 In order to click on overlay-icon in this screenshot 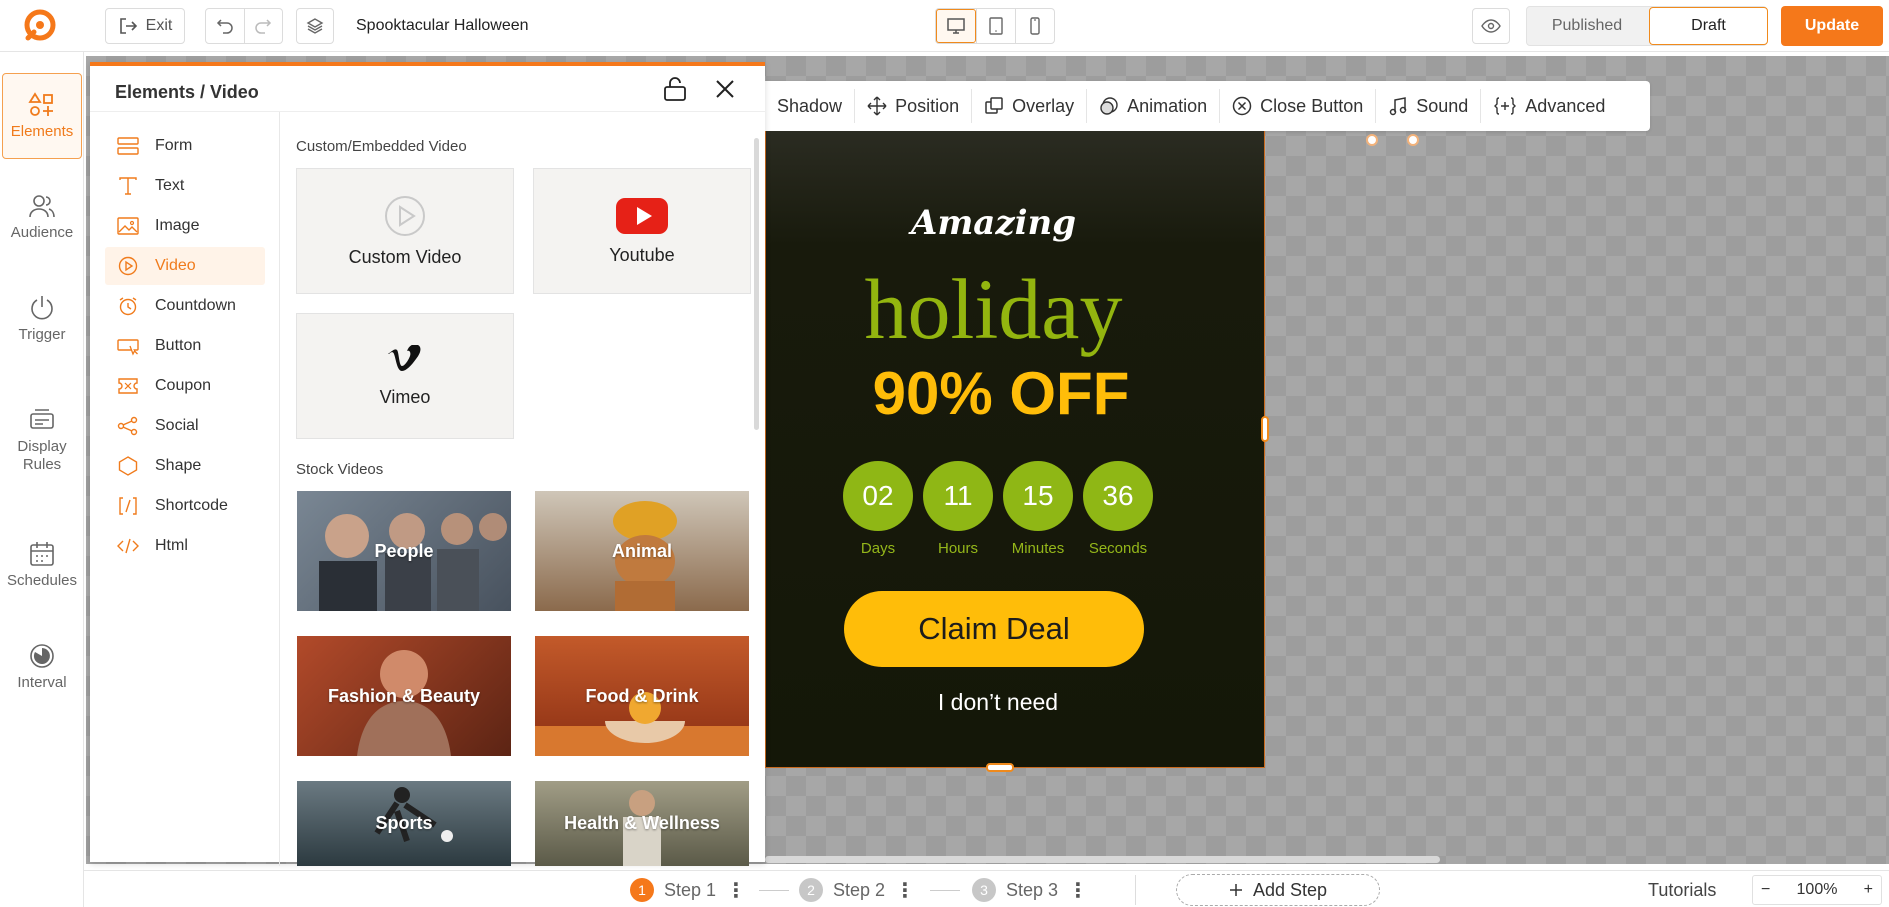, I will do `click(994, 105)`.